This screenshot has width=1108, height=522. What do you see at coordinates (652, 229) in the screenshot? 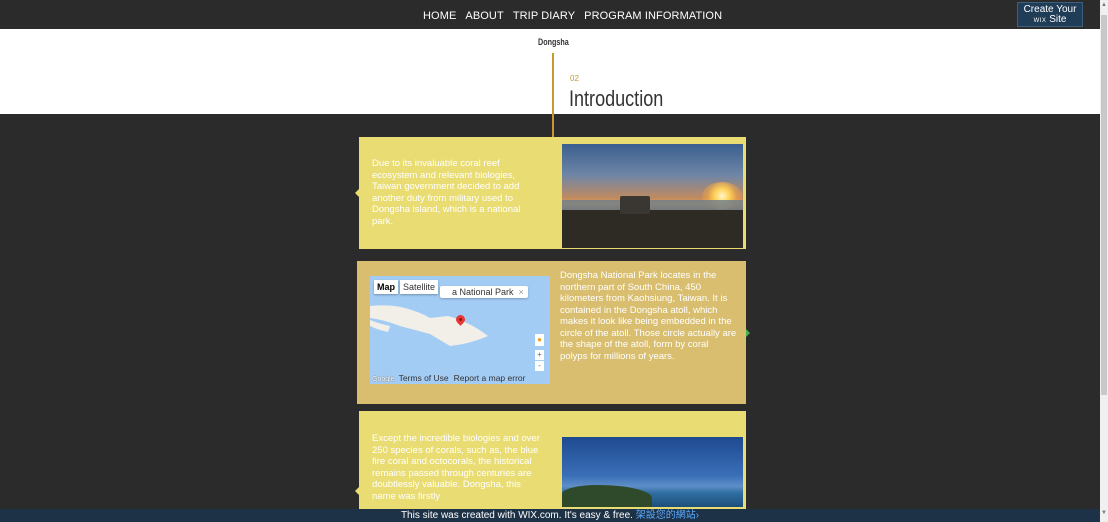
I see `photo-shore` at bounding box center [652, 229].